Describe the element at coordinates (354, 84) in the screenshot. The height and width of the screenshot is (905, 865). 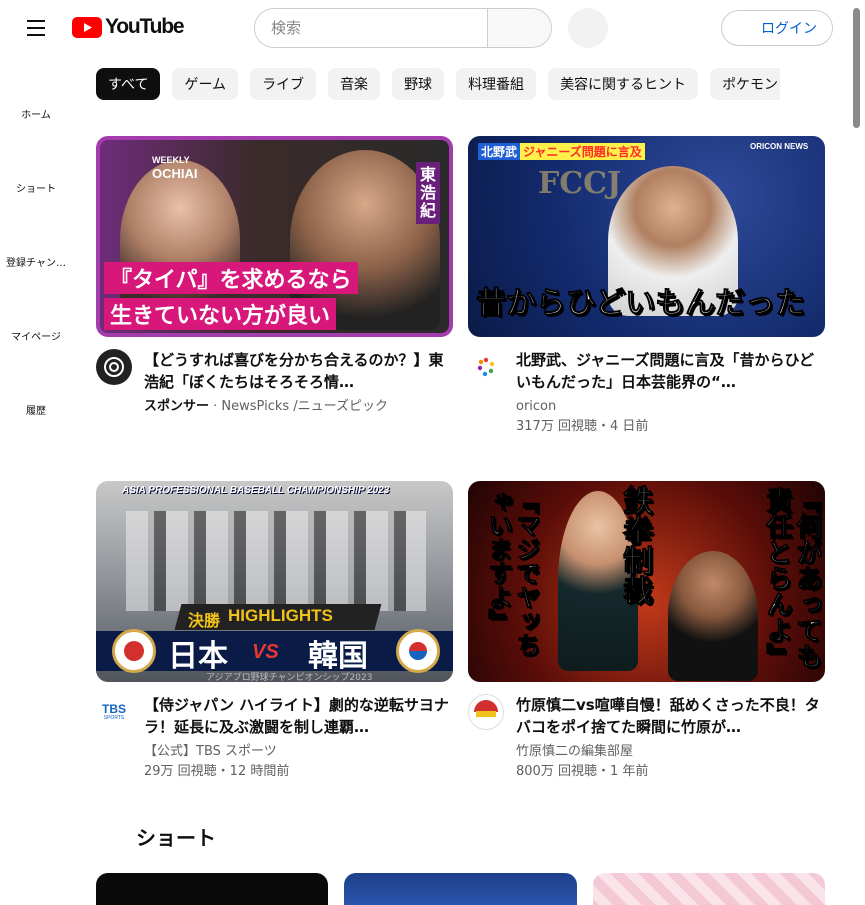
I see `chip-music: 音楽` at that location.